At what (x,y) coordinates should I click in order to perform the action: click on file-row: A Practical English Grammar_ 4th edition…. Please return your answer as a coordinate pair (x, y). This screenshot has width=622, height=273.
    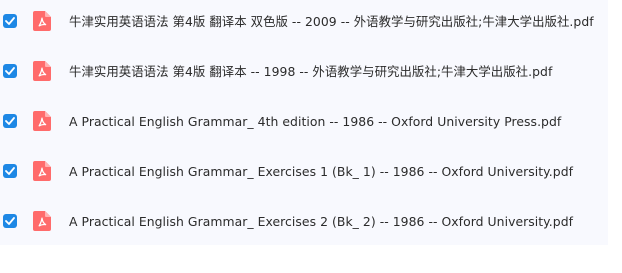
    Looking at the image, I should click on (304, 121).